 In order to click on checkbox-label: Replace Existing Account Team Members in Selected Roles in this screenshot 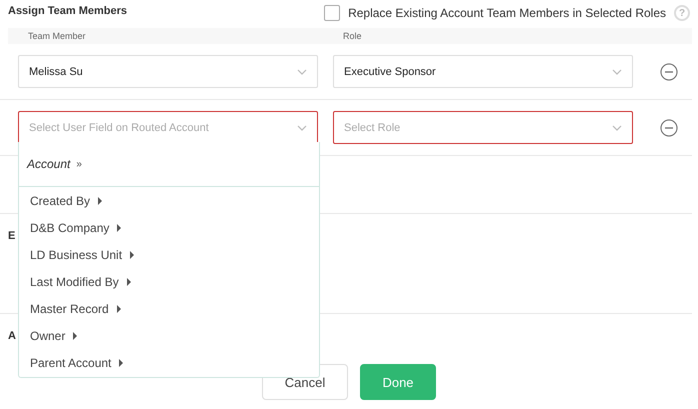, I will do `click(507, 13)`.